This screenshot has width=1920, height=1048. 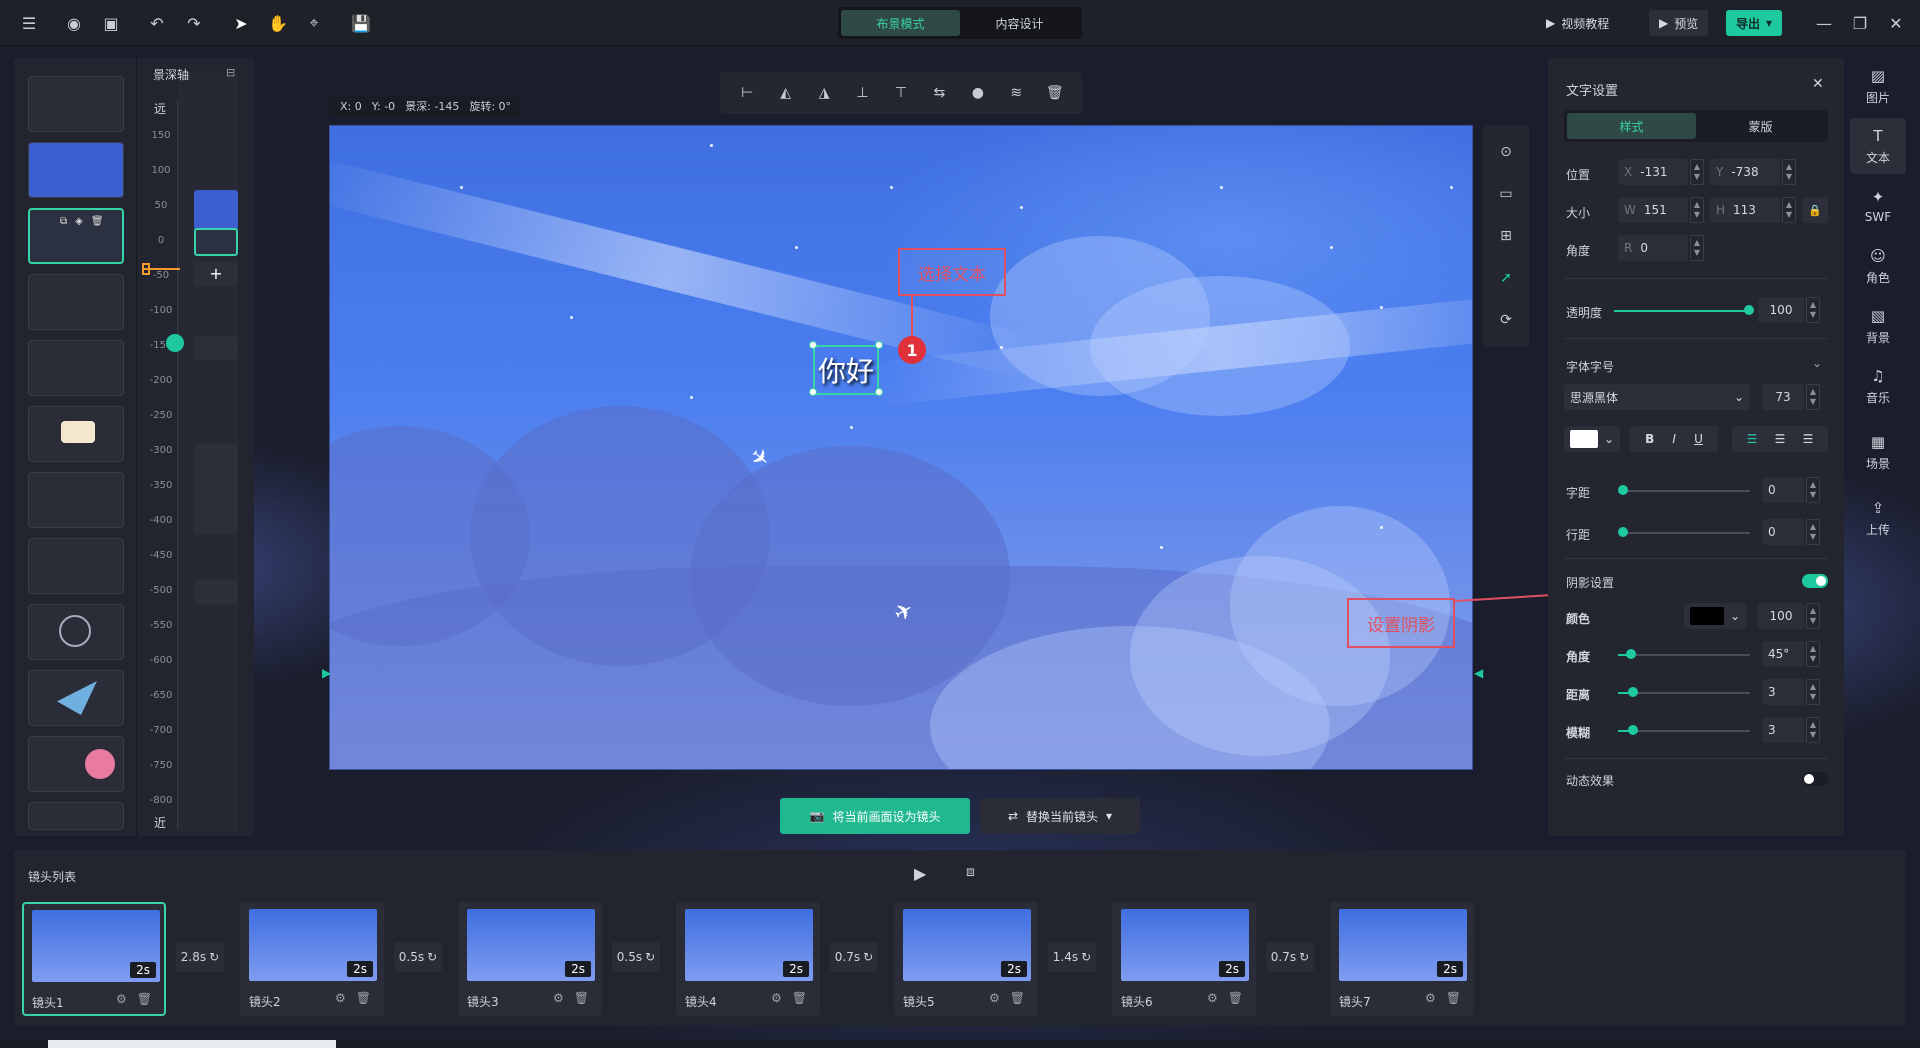 I want to click on depth-layer-group, so click(x=216, y=489).